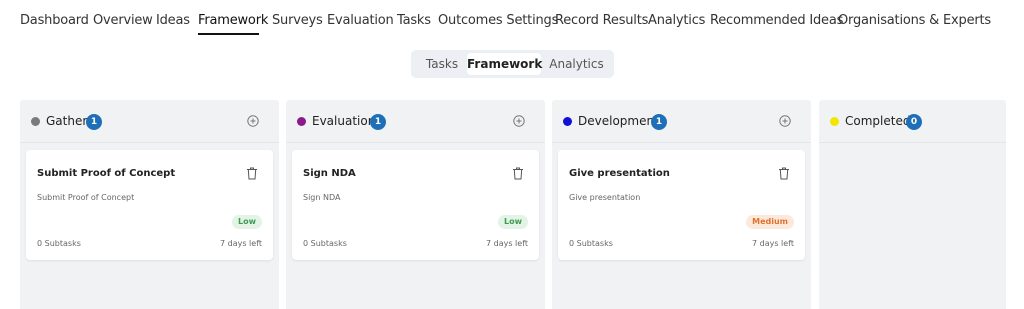 The height and width of the screenshot is (309, 1024). Describe the element at coordinates (344, 121) in the screenshot. I see `column-title: Evaluation` at that location.